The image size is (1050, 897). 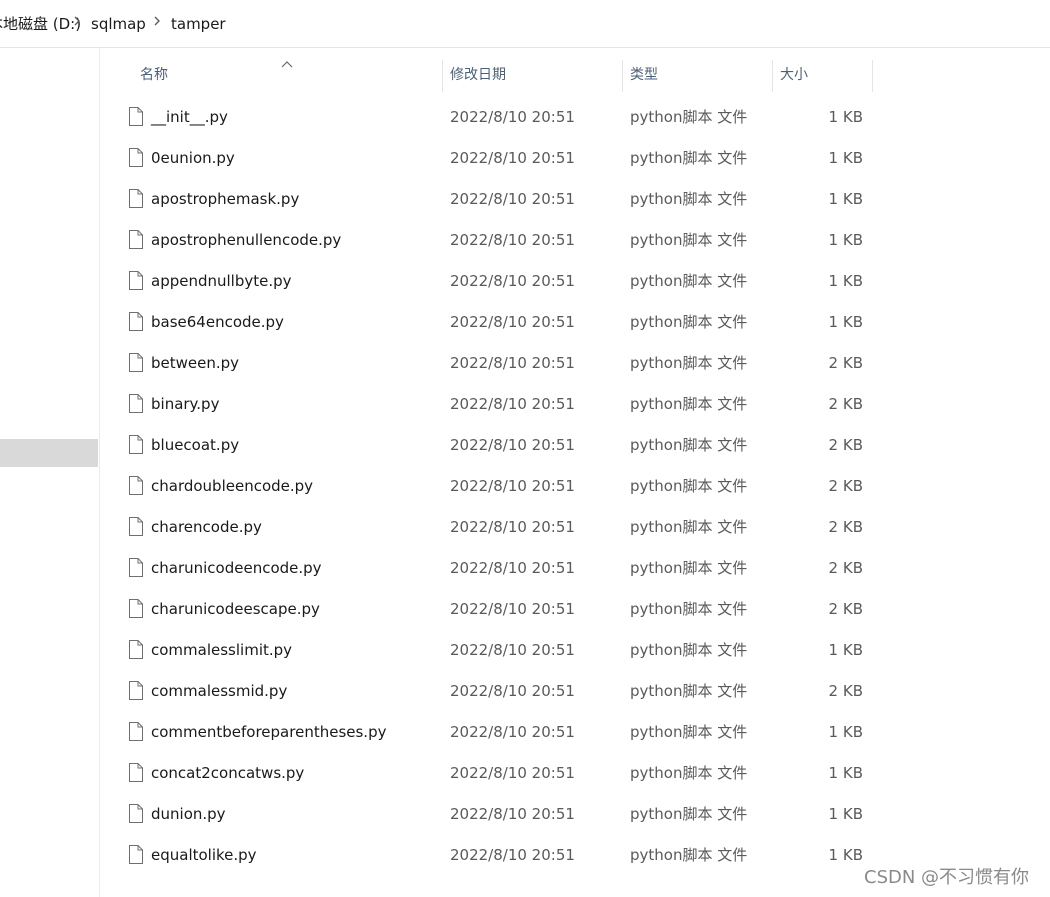 What do you see at coordinates (185, 404) in the screenshot?
I see `file-name: binary.py` at bounding box center [185, 404].